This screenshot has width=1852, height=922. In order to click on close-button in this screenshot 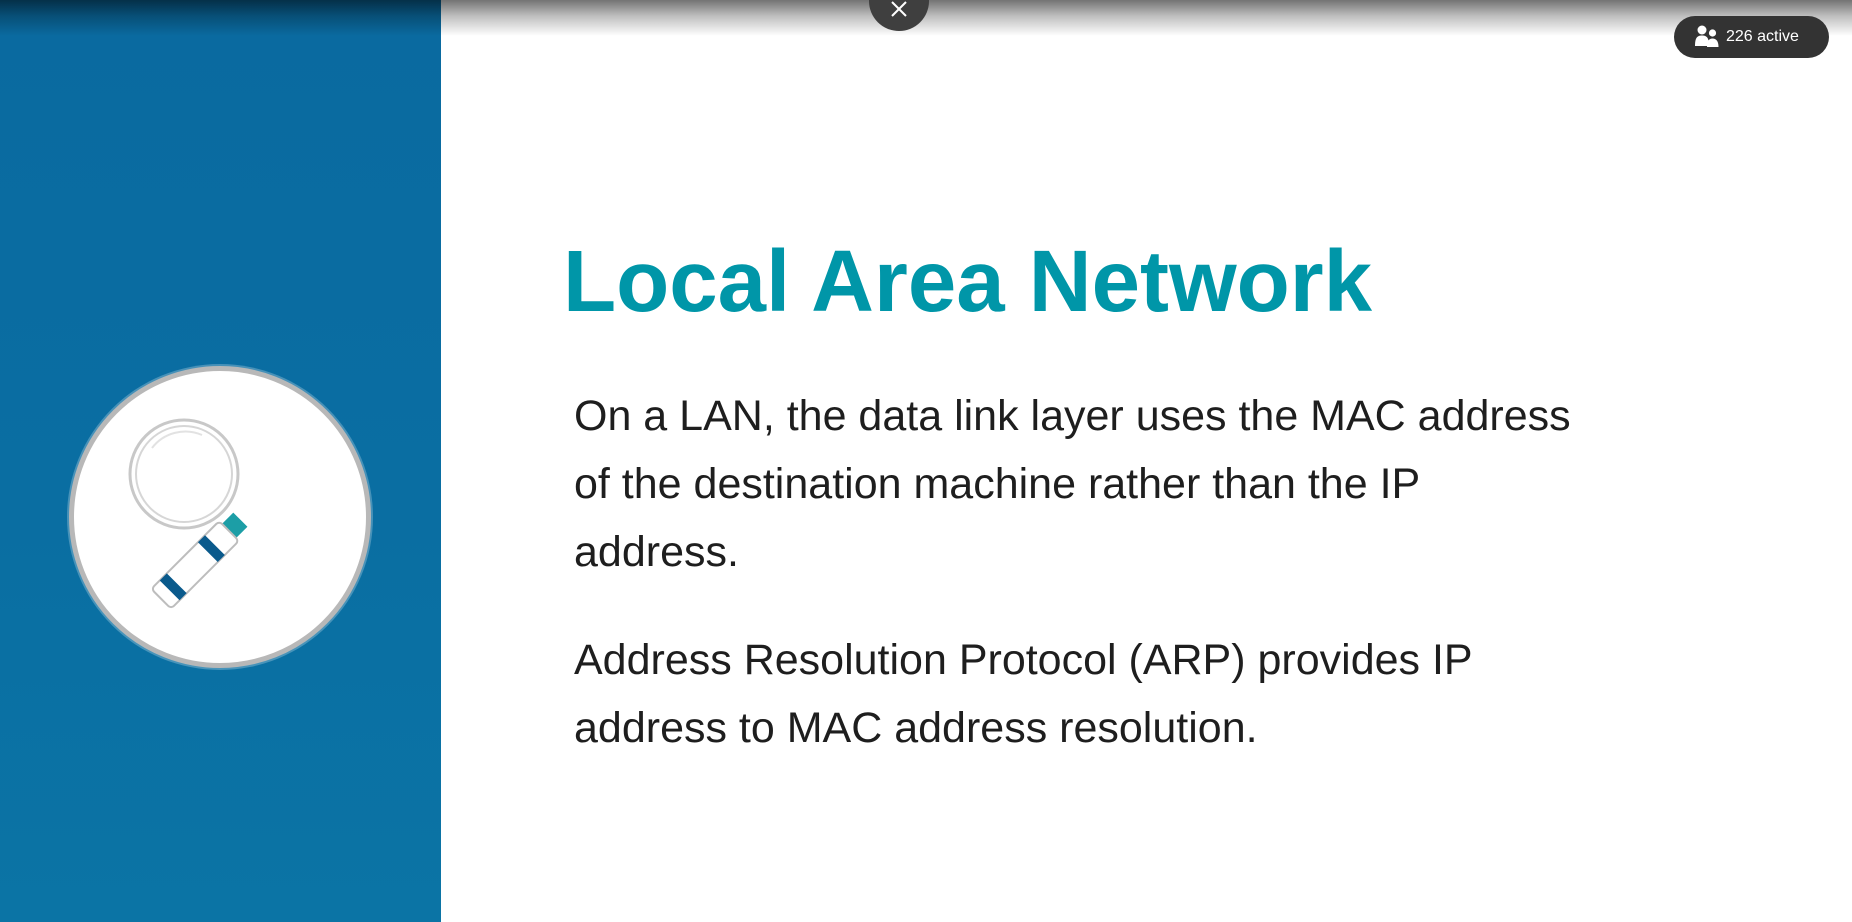, I will do `click(899, 15)`.